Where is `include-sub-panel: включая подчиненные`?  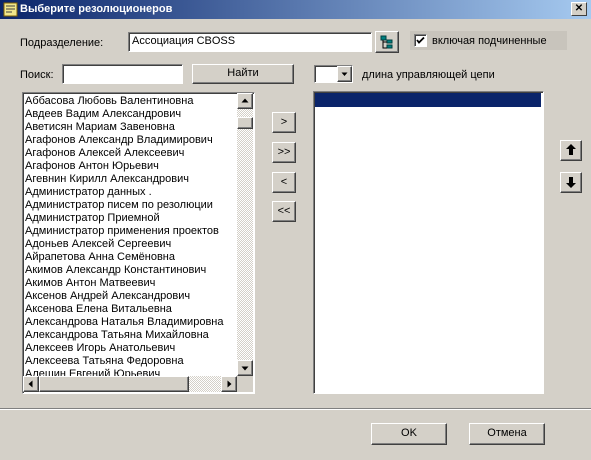
include-sub-panel: включая подчиненные is located at coordinates (488, 40).